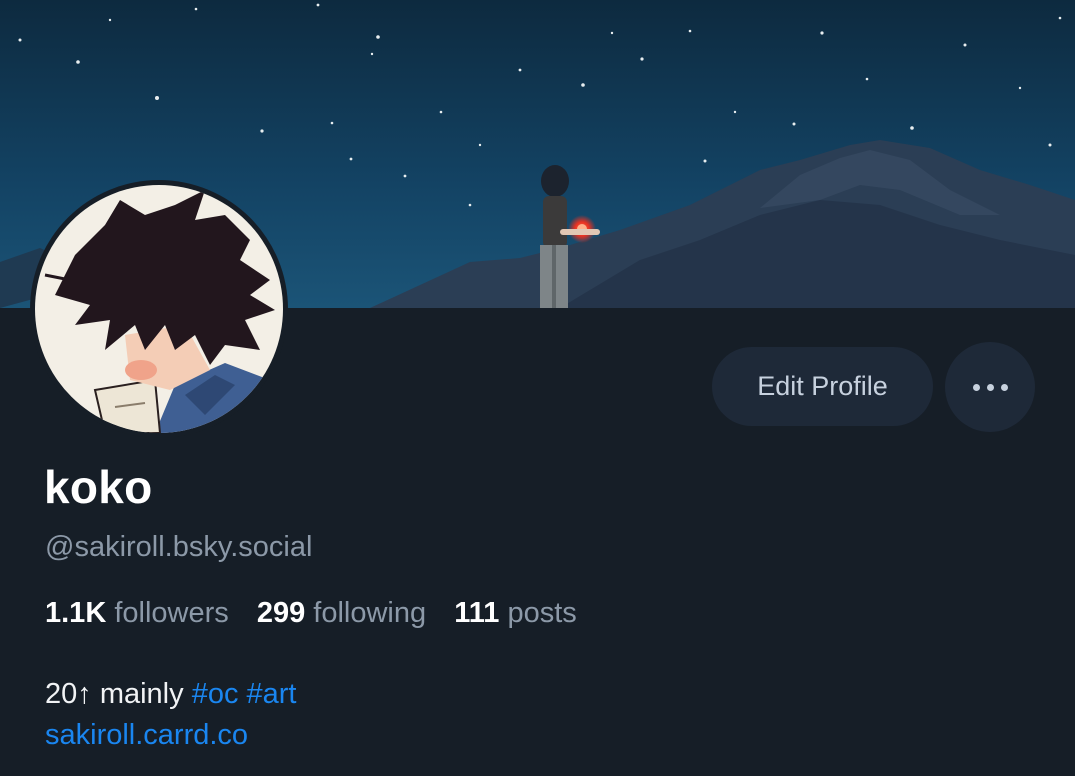 This screenshot has width=1075, height=776. What do you see at coordinates (272, 694) in the screenshot?
I see `hashtag-link-art: #art` at bounding box center [272, 694].